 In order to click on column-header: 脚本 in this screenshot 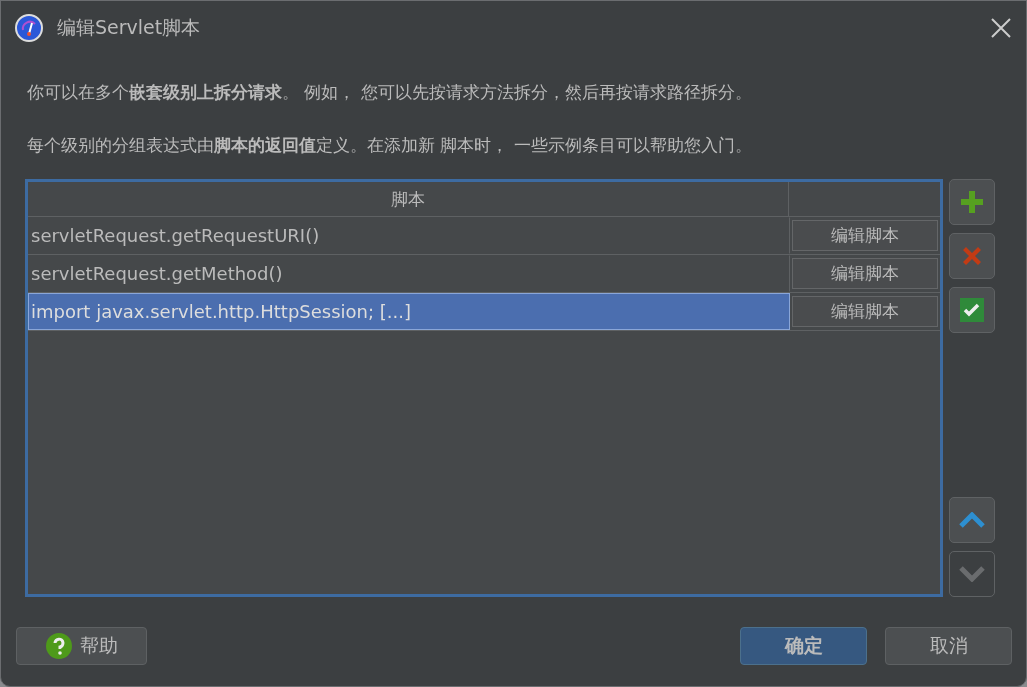, I will do `click(408, 199)`.